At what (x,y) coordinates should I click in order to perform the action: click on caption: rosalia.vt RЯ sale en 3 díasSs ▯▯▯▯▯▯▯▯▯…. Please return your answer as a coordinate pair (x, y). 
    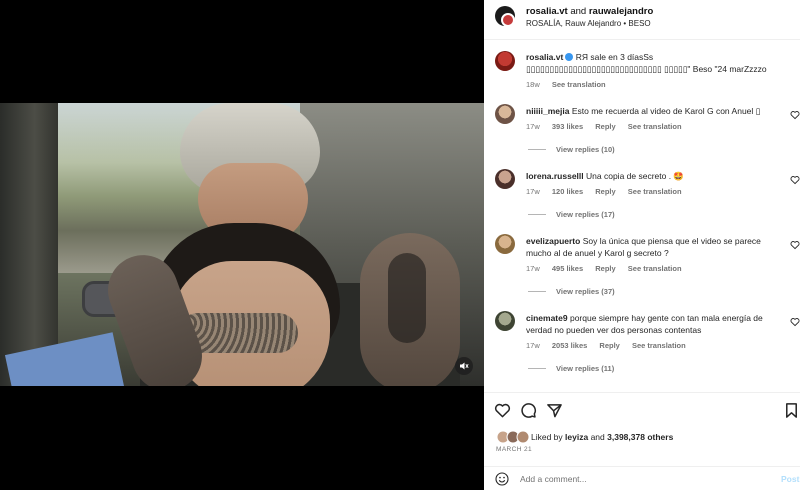
    Looking at the image, I should click on (657, 63).